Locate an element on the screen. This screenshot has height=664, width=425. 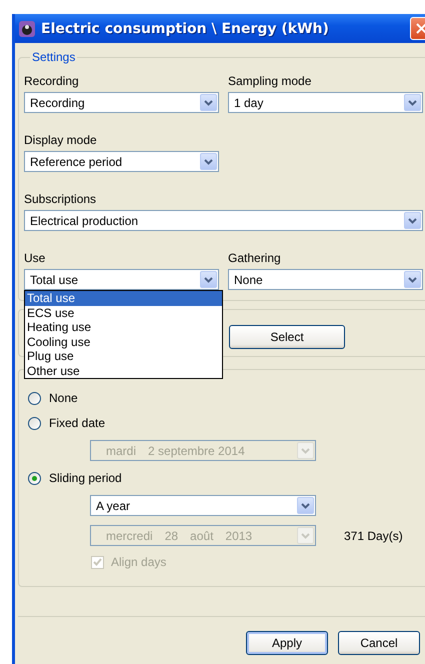
dropdown: 1 day is located at coordinates (325, 102).